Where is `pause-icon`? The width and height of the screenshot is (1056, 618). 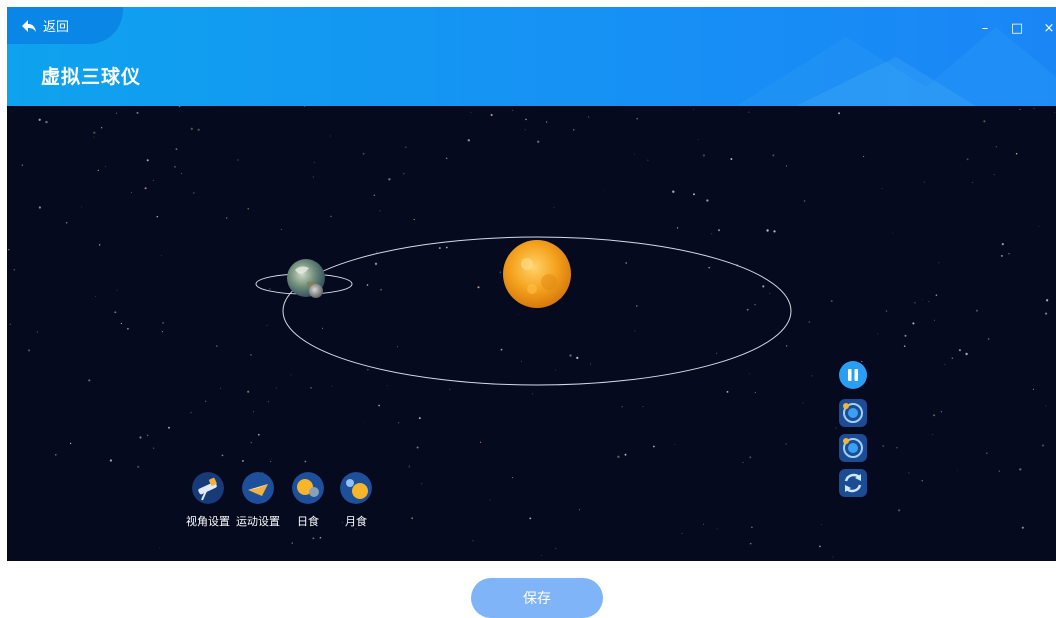
pause-icon is located at coordinates (853, 375).